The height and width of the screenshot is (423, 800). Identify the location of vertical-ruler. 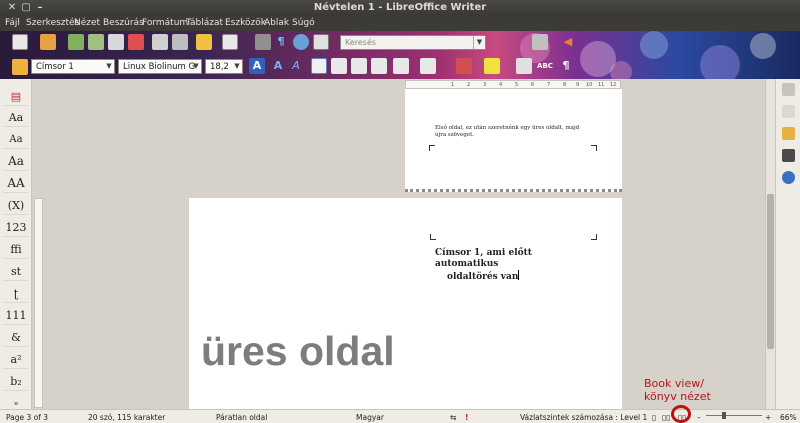
(38, 303).